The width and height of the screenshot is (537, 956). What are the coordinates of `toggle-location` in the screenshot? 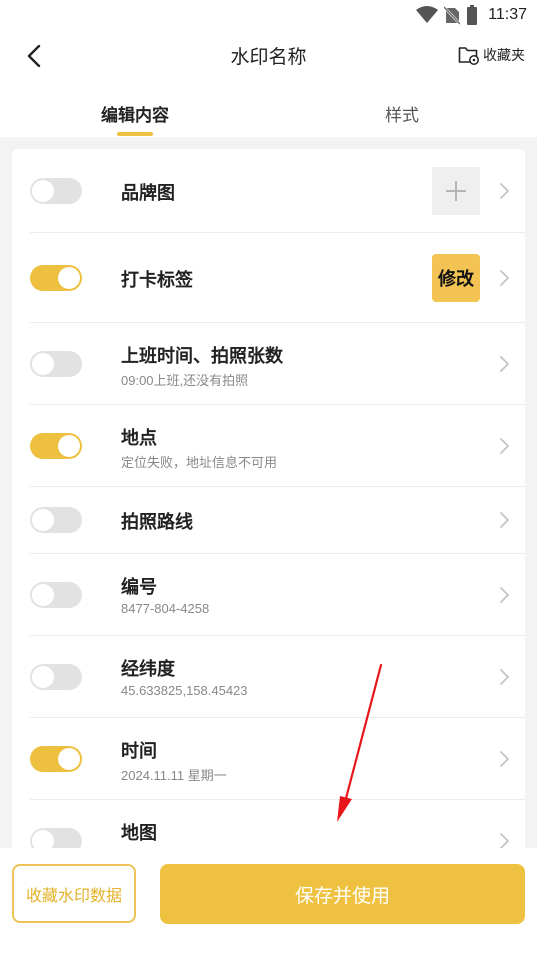 It's located at (56, 446).